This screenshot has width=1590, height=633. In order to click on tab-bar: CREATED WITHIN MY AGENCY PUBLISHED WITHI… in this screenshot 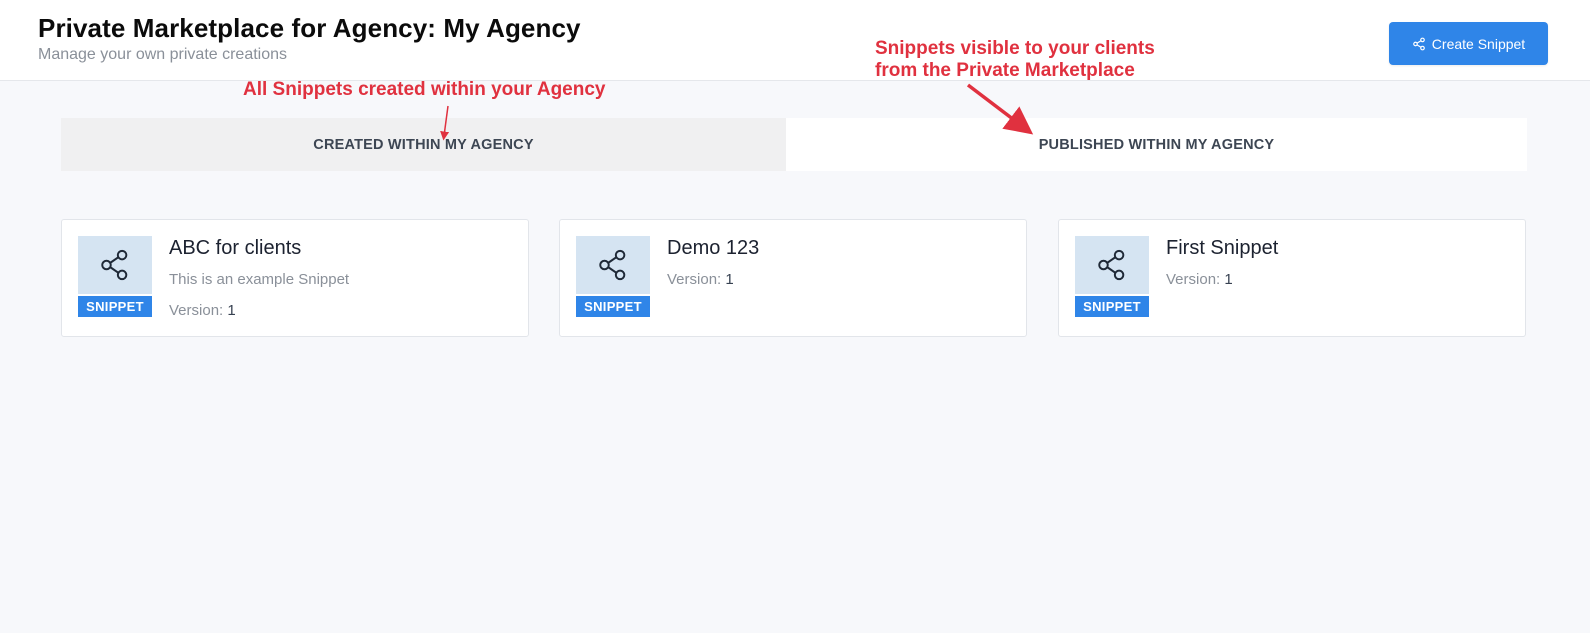, I will do `click(794, 144)`.